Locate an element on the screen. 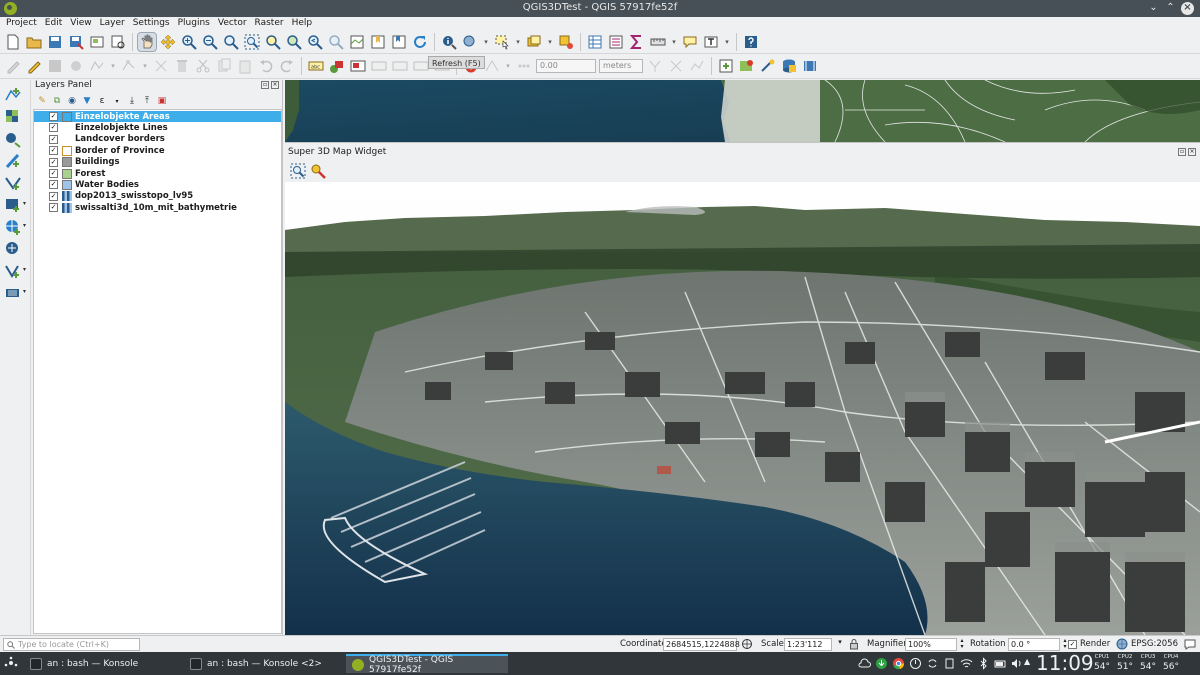  layer-row: ✓ dop2013_swisstopo_lv95 is located at coordinates (157, 196).